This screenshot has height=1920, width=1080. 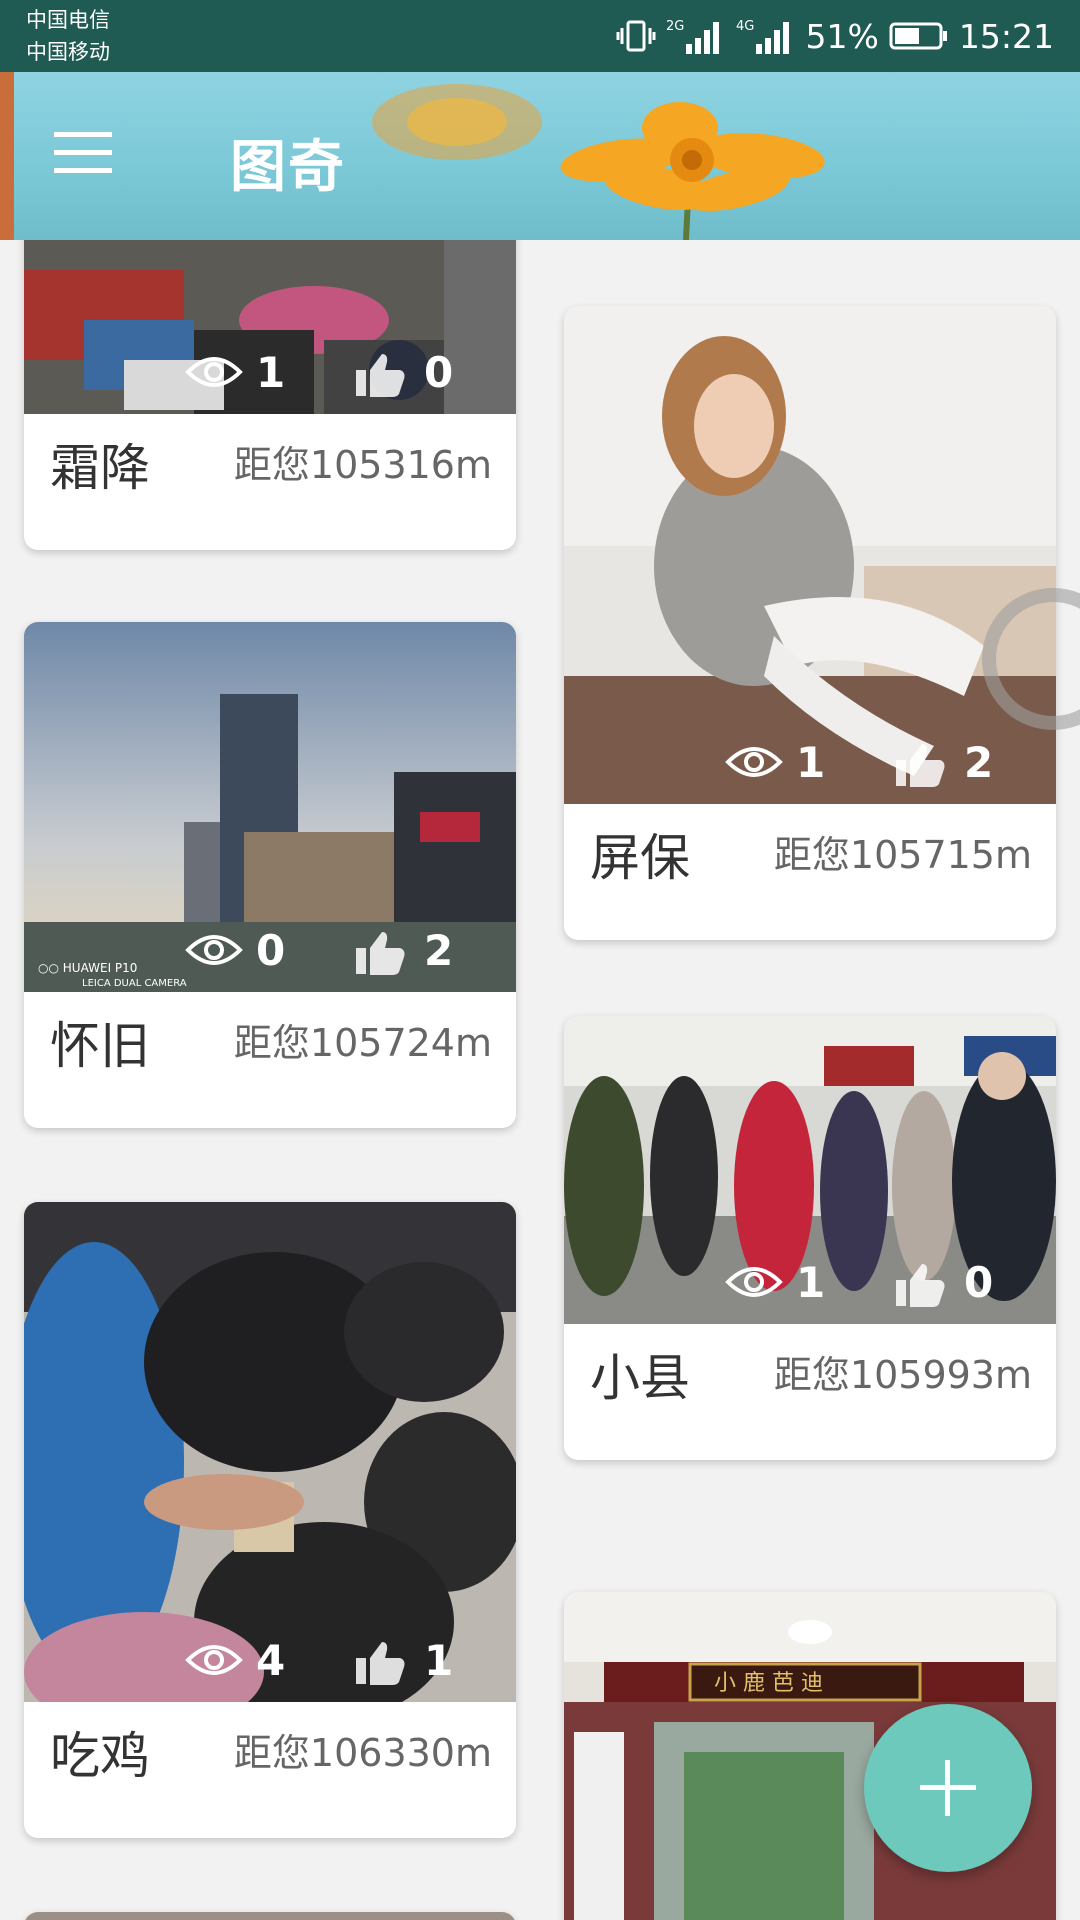 I want to click on card-footer: 怀旧 距您105724m, so click(x=270, y=1060).